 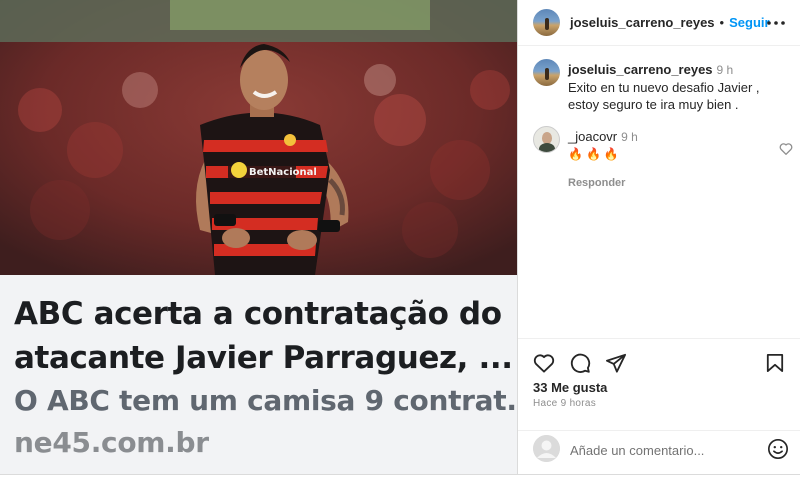 I want to click on post-timestamp: Hace 9 horas, so click(x=565, y=403).